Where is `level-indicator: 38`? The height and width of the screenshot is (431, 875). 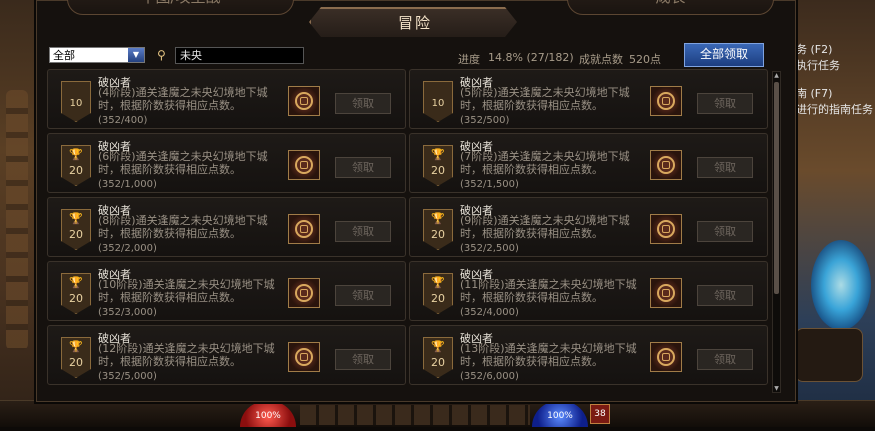 level-indicator: 38 is located at coordinates (600, 414).